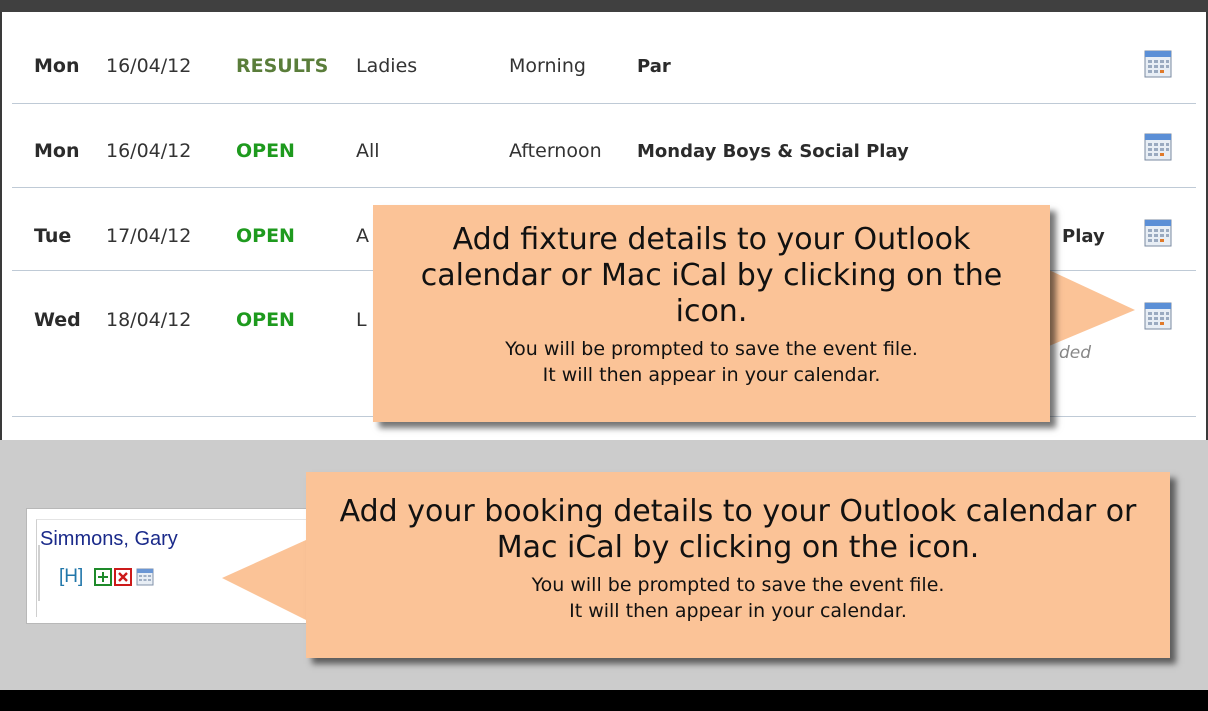 The image size is (1208, 711). What do you see at coordinates (738, 611) in the screenshot?
I see `booking-callout-line2: It will then appear in your calendar.` at bounding box center [738, 611].